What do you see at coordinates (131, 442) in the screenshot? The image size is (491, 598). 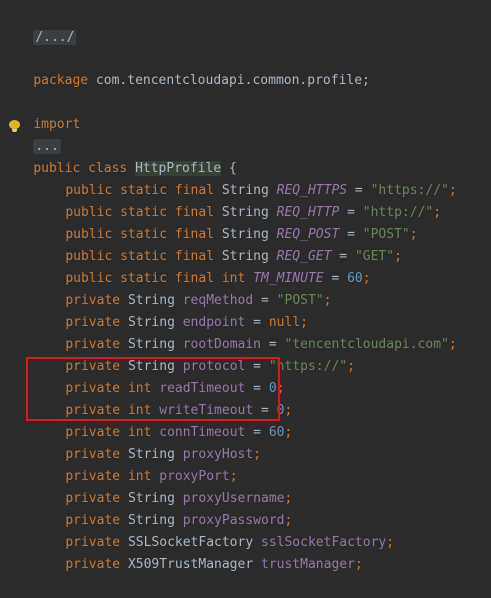 I see `code-line-proxy-host: private String proxyHost;` at bounding box center [131, 442].